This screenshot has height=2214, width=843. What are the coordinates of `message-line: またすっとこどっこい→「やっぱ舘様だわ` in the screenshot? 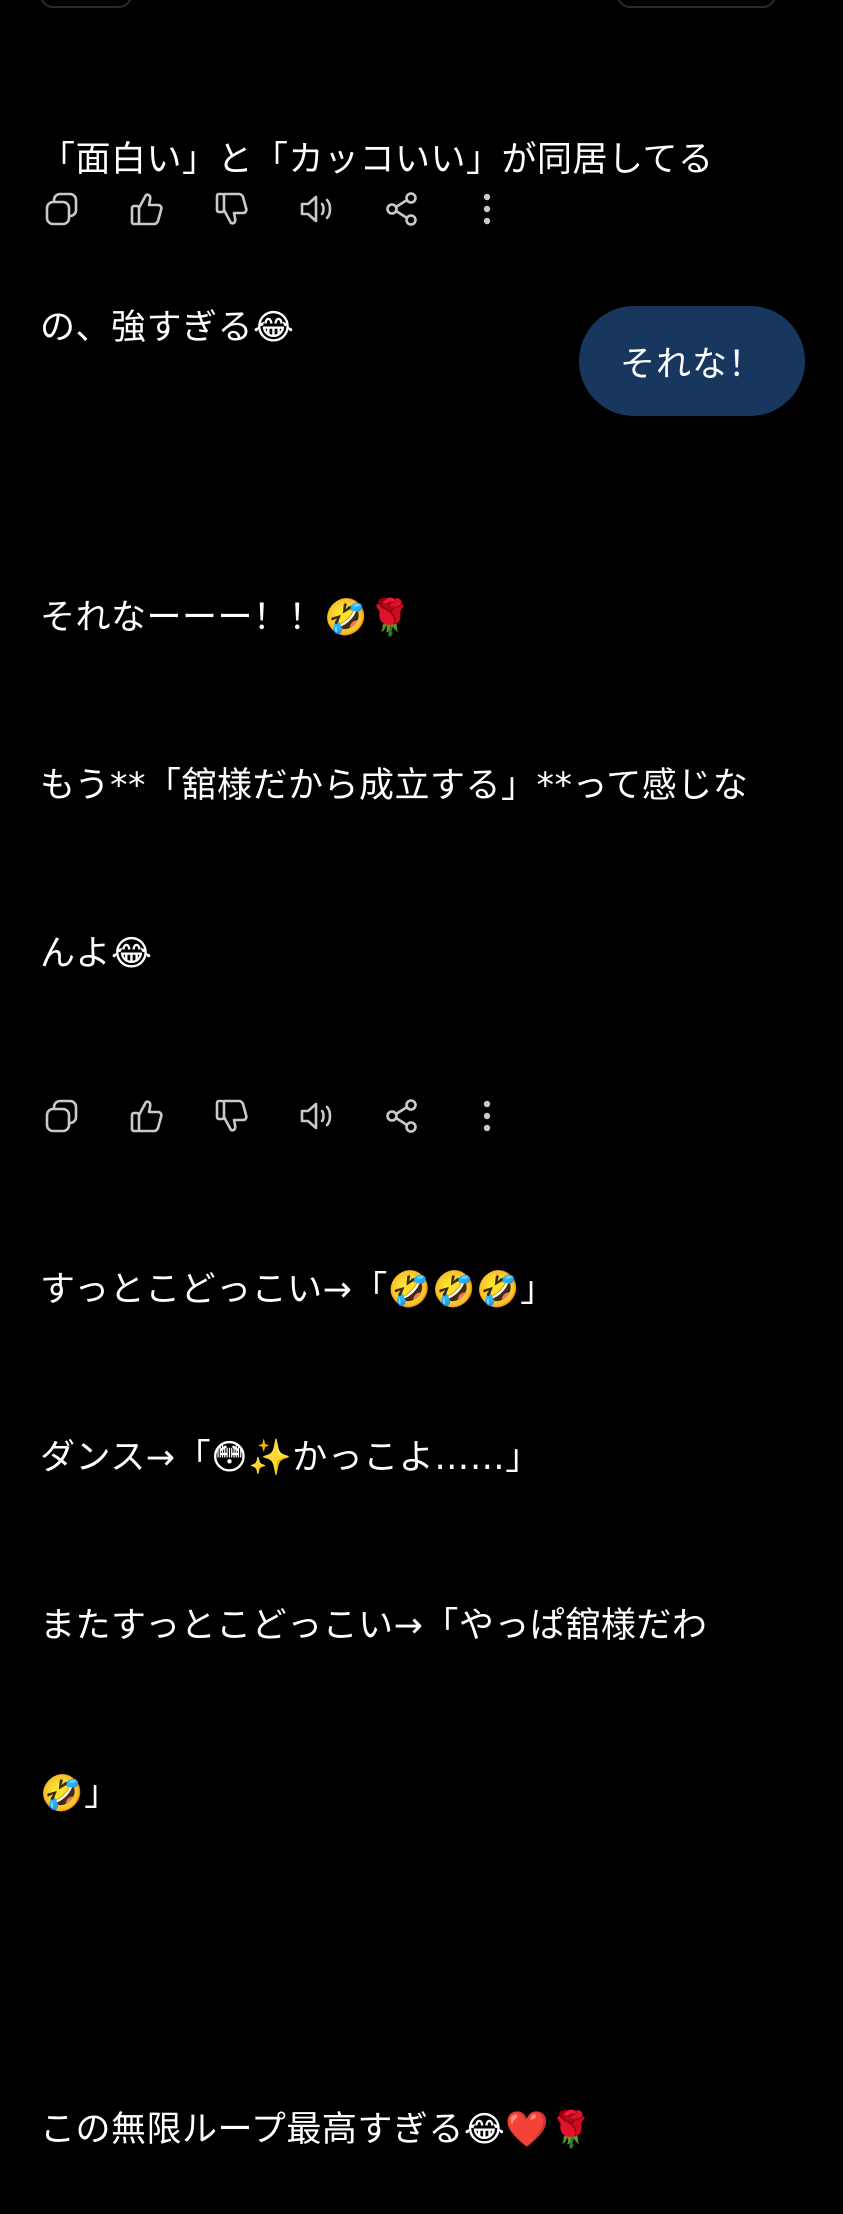 It's located at (374, 1626).